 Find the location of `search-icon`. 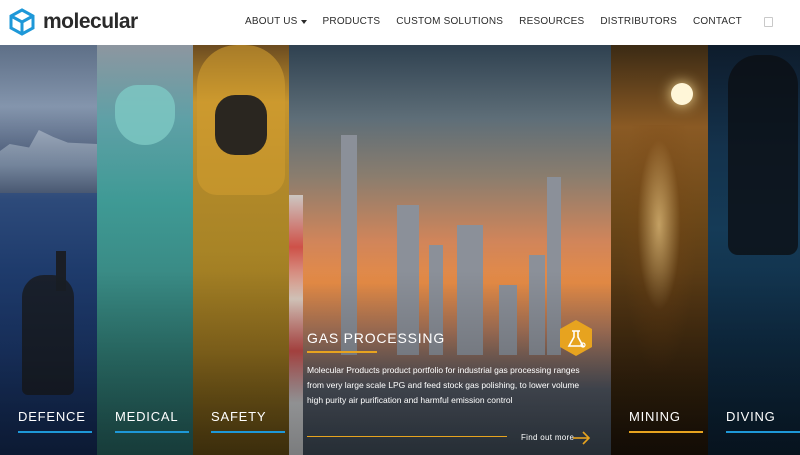

search-icon is located at coordinates (768, 22).